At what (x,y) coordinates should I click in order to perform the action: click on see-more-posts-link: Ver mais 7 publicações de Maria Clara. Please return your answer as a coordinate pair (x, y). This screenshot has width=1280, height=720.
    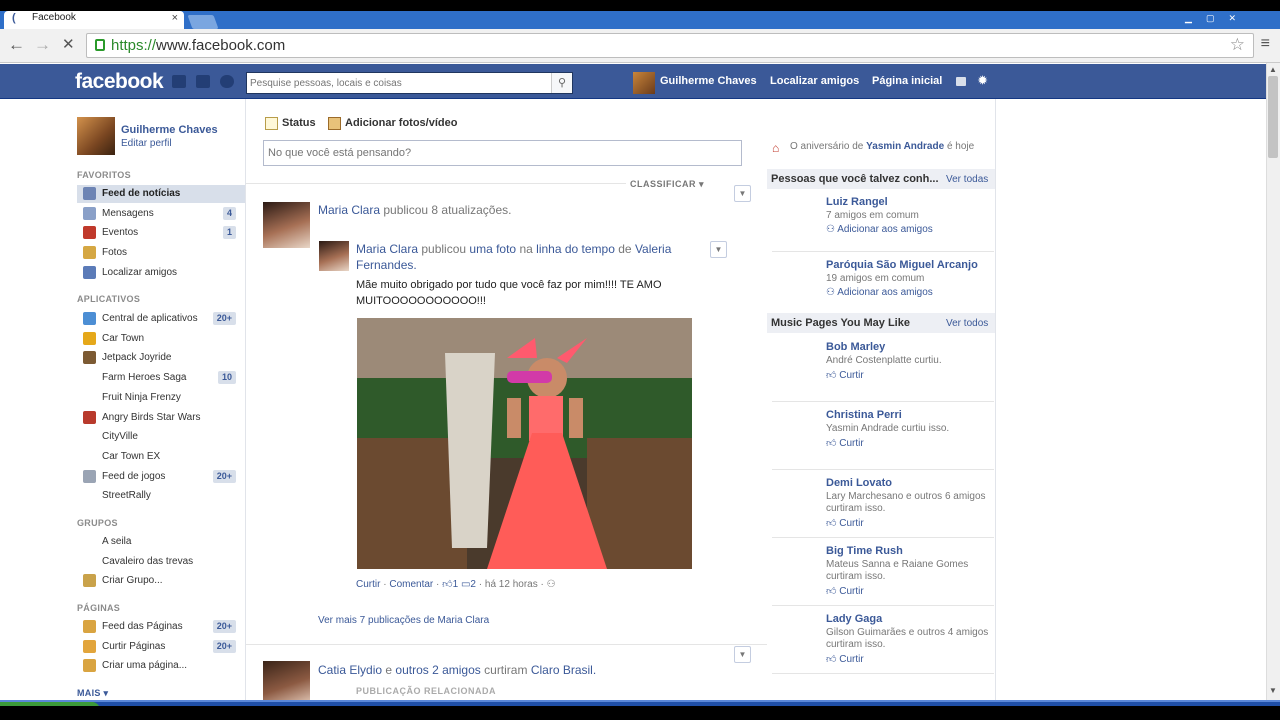
    Looking at the image, I should click on (403, 620).